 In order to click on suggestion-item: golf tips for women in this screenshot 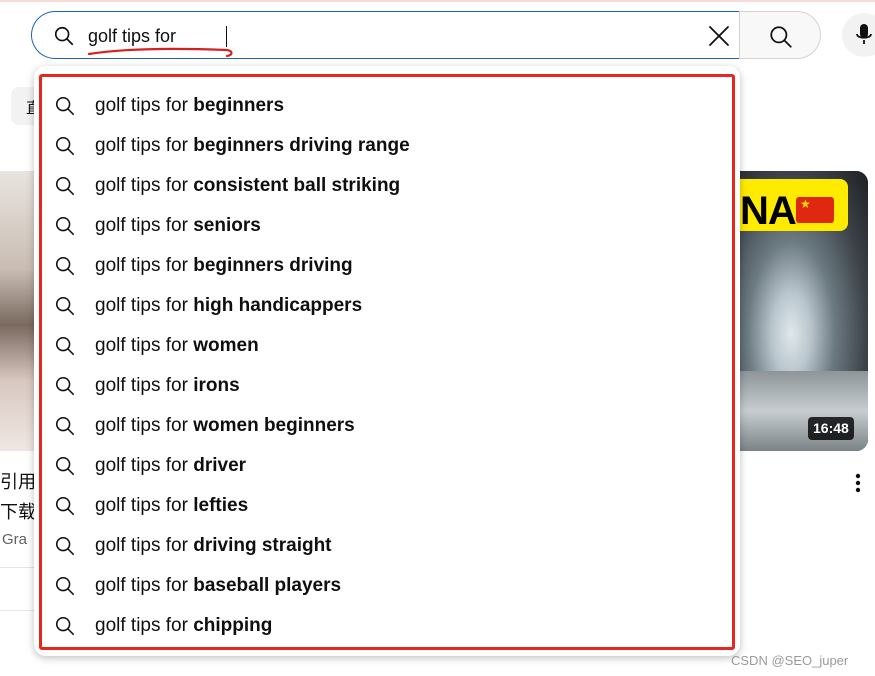, I will do `click(387, 346)`.